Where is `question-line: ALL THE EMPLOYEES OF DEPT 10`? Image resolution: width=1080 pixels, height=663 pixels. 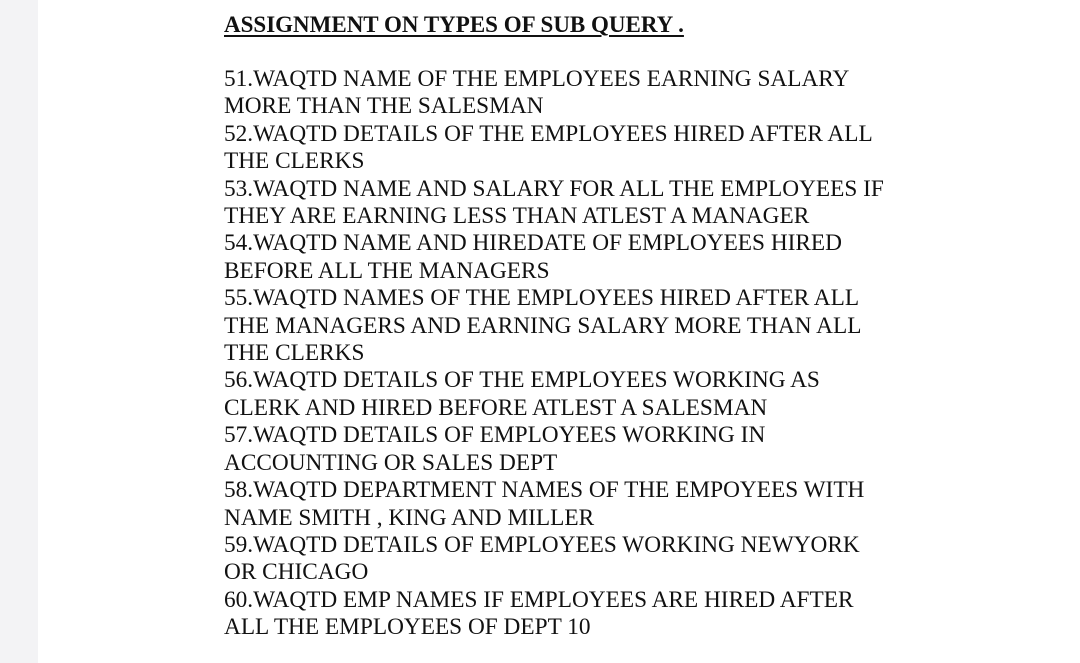
question-line: ALL THE EMPLOYEES OF DEPT 10 is located at coordinates (407, 627).